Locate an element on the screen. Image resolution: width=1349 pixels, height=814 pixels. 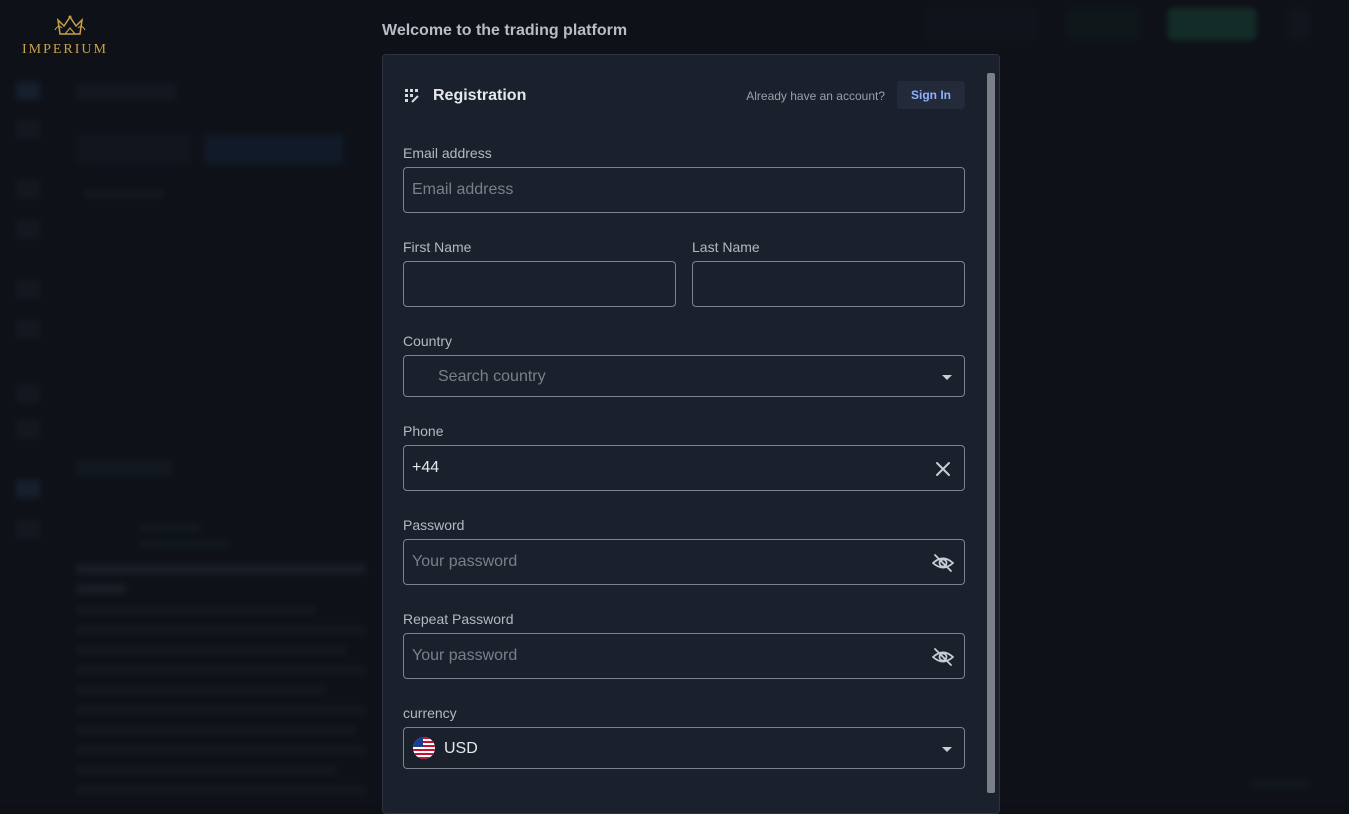
last-name-label: Last Name is located at coordinates (726, 247).